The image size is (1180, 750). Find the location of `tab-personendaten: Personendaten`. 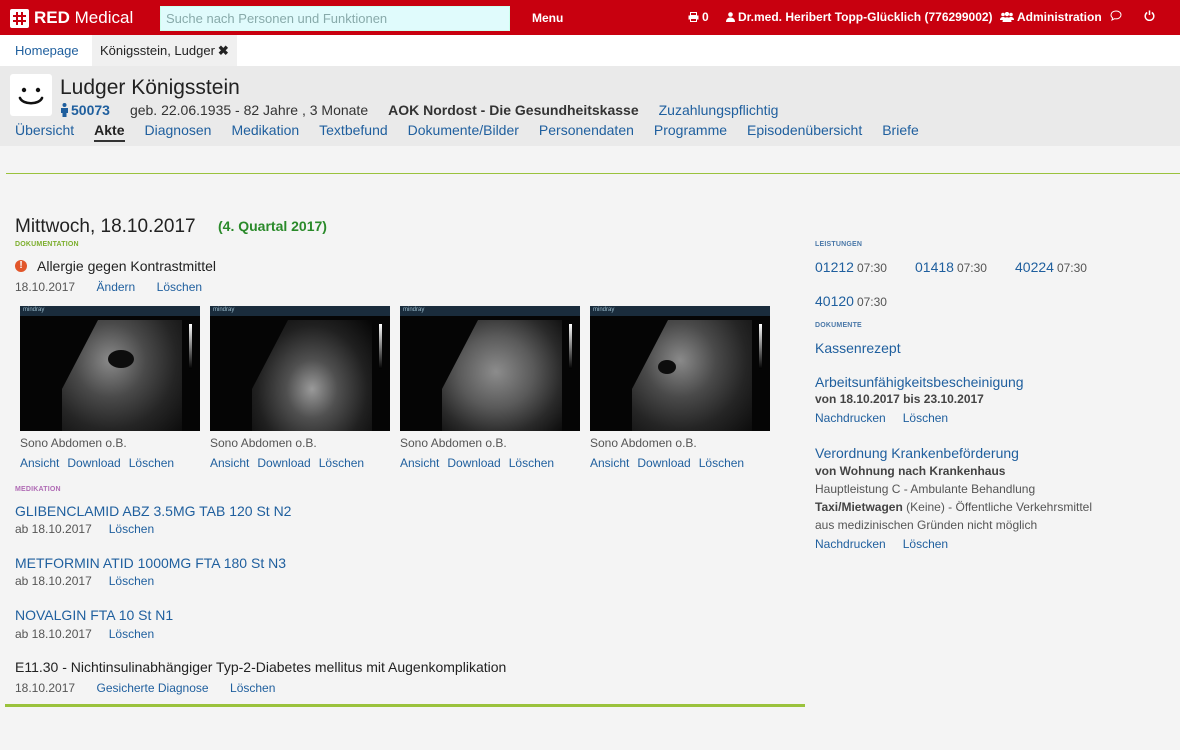

tab-personendaten: Personendaten is located at coordinates (586, 132).